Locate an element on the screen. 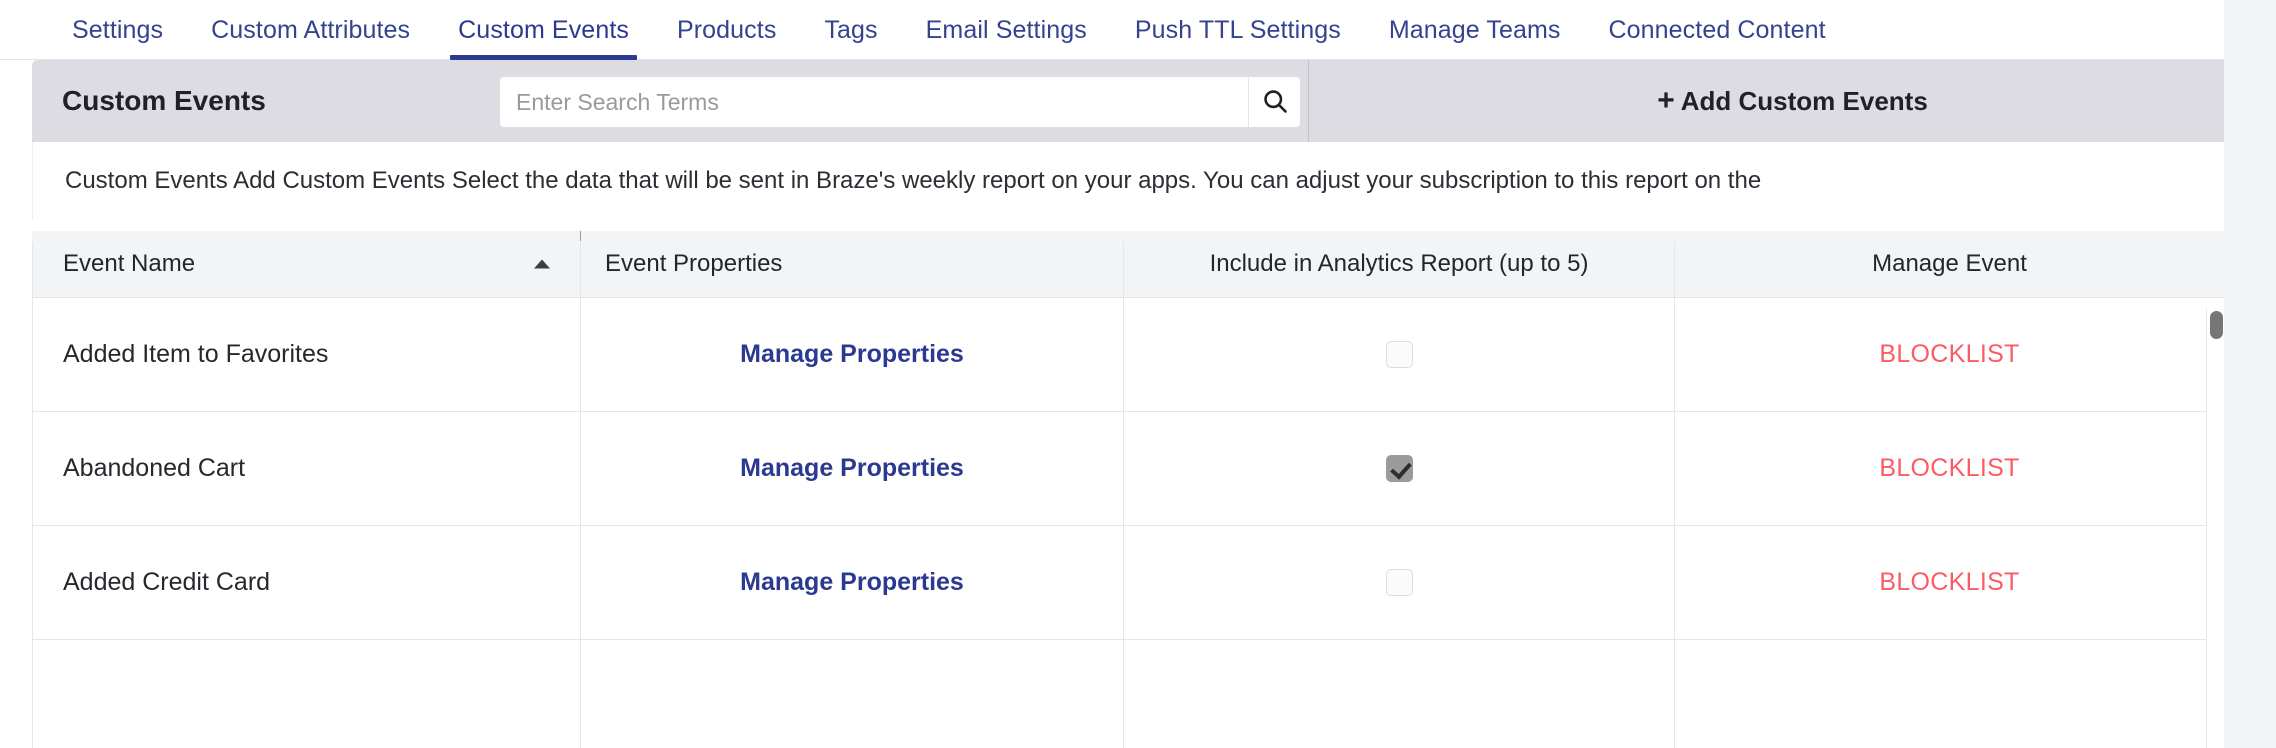 This screenshot has height=748, width=2276. column-label: Event Name is located at coordinates (129, 263).